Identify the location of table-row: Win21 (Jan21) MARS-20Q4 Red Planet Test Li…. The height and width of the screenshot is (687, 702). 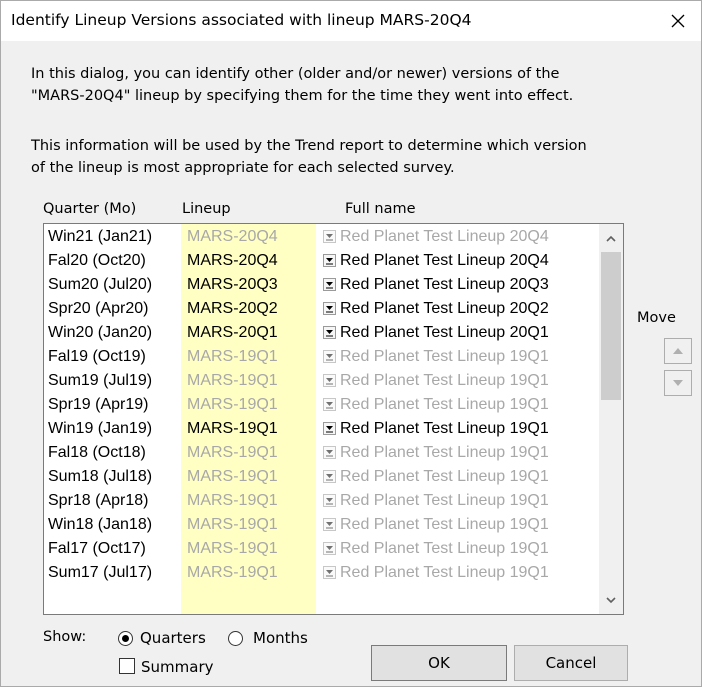
(321, 237).